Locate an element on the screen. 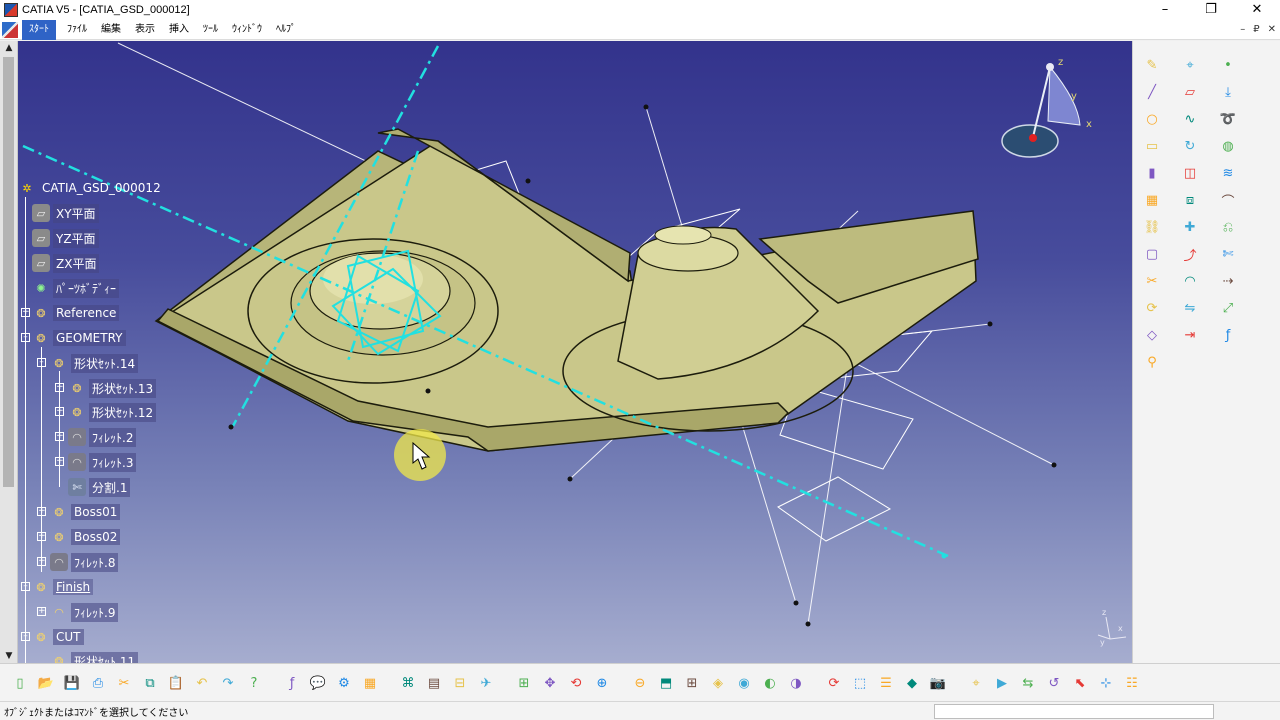  zoom-in-icon: ⊕ is located at coordinates (602, 683).